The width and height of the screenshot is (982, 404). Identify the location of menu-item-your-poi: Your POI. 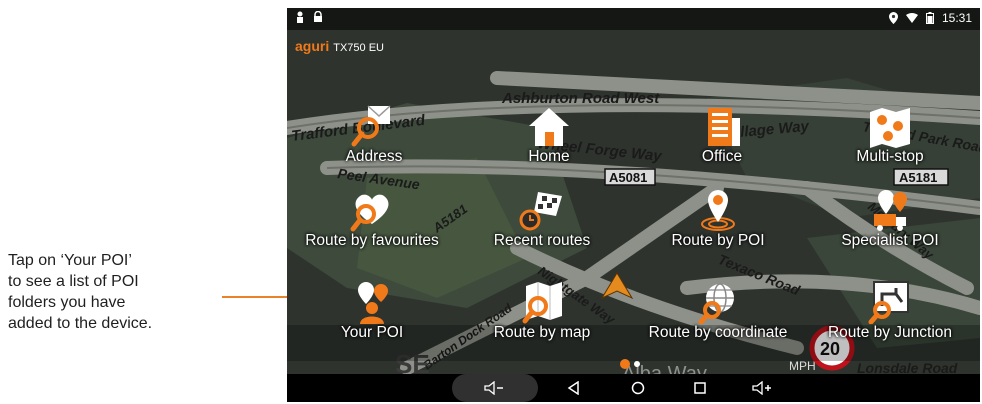
(372, 313).